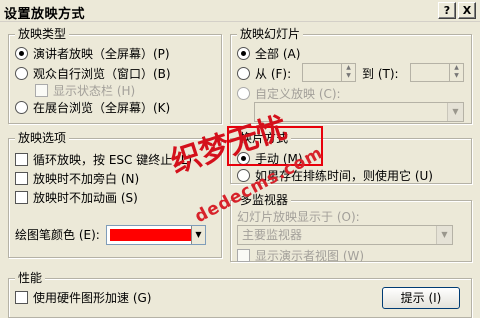  Describe the element at coordinates (152, 235) in the screenshot. I see `pen-color-swatch` at that location.